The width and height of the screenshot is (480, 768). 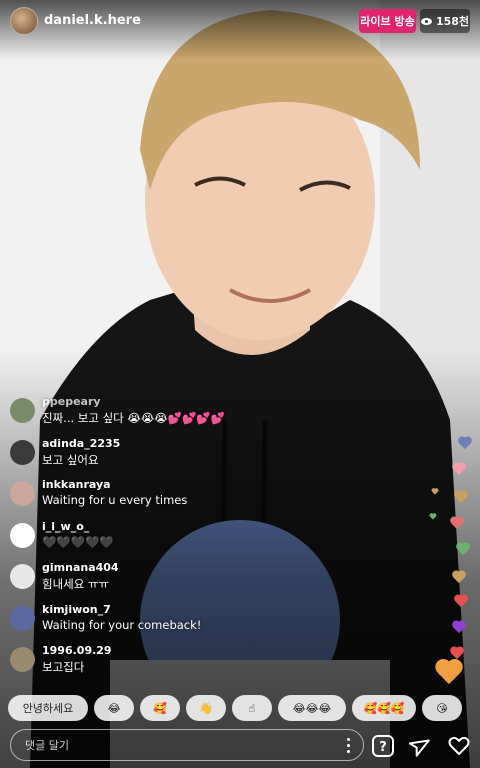 I want to click on comment-box, so click(x=187, y=745).